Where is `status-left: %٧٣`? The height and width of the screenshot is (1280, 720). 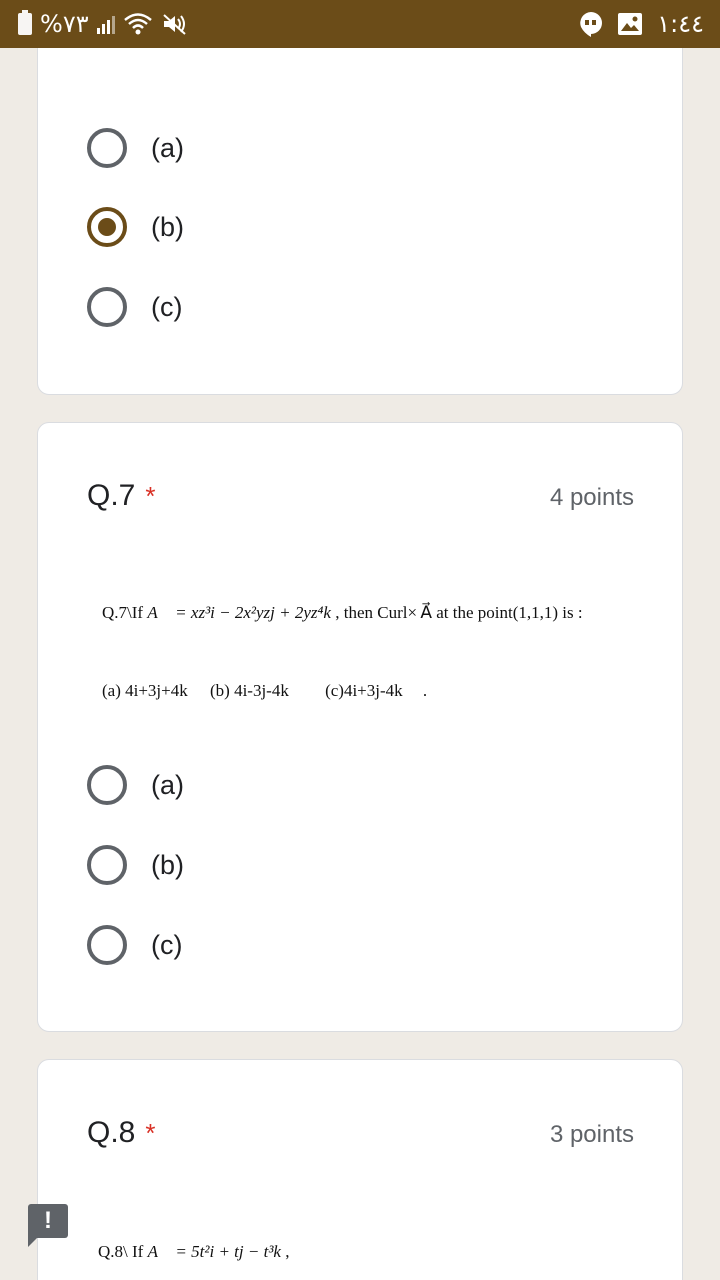 status-left: %٧٣ is located at coordinates (103, 24).